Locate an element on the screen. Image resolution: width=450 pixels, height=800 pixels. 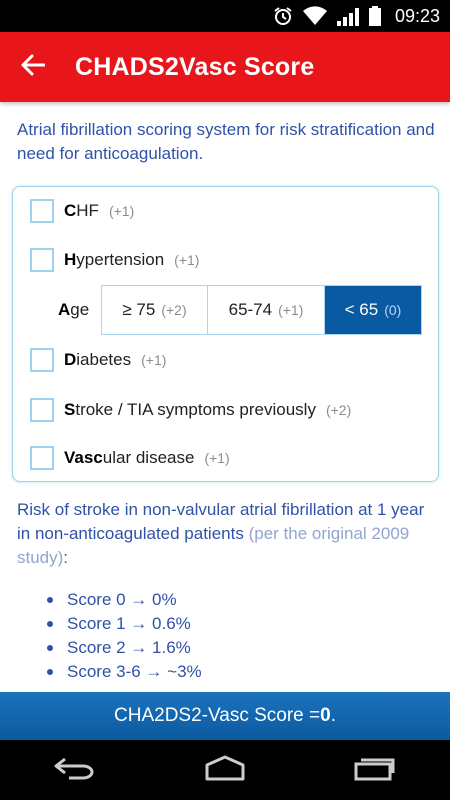
alarm-icon is located at coordinates (283, 16).